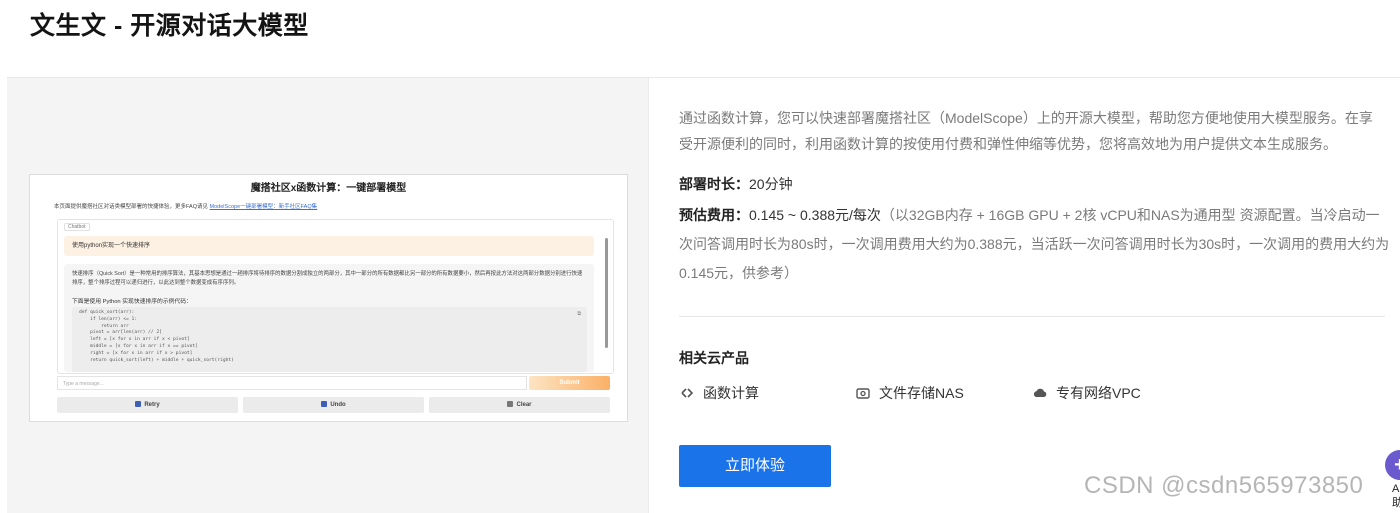 The height and width of the screenshot is (513, 1400). What do you see at coordinates (324, 404) in the screenshot?
I see `undo-icon` at bounding box center [324, 404].